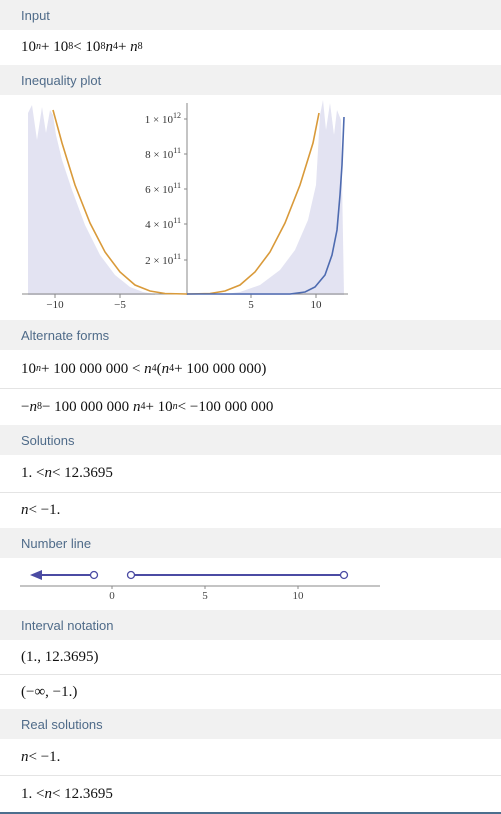  Describe the element at coordinates (163, 118) in the screenshot. I see `plot-y-tick-label: 1 × 1012` at that location.